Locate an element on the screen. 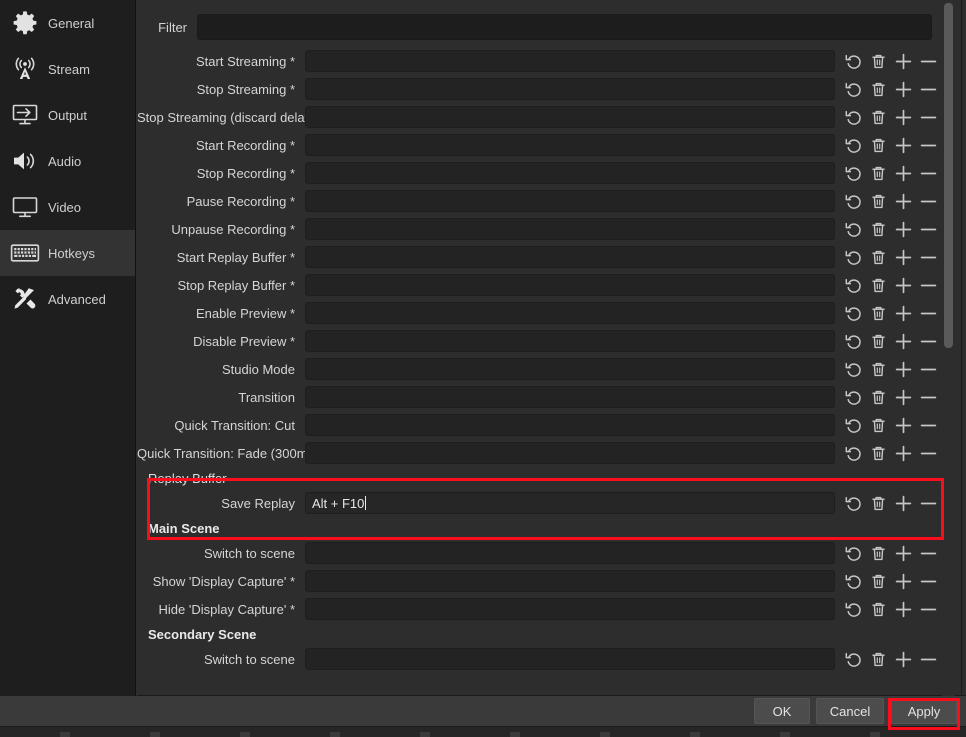 The image size is (966, 737). ok-button: OK is located at coordinates (782, 711).